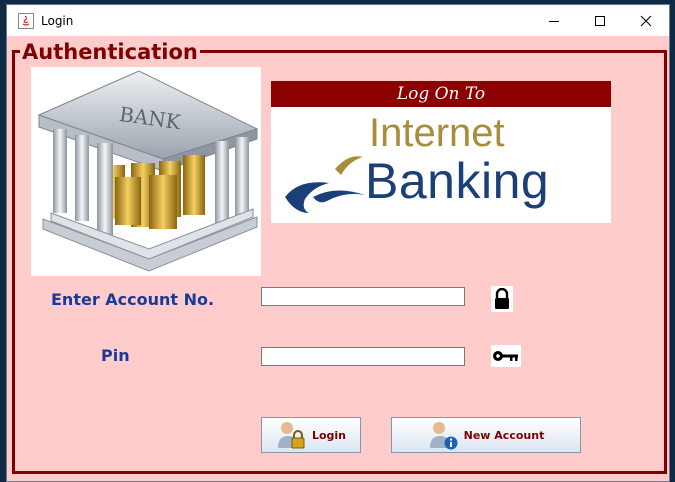 The height and width of the screenshot is (482, 675). I want to click on minimize-icon, so click(554, 21).